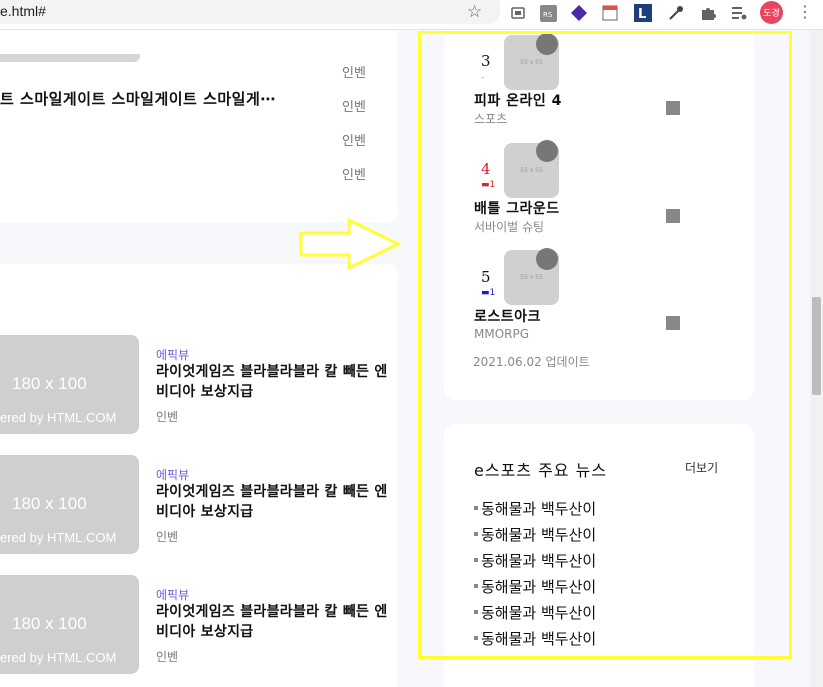 The image size is (823, 687). I want to click on reader-icon: L, so click(643, 13).